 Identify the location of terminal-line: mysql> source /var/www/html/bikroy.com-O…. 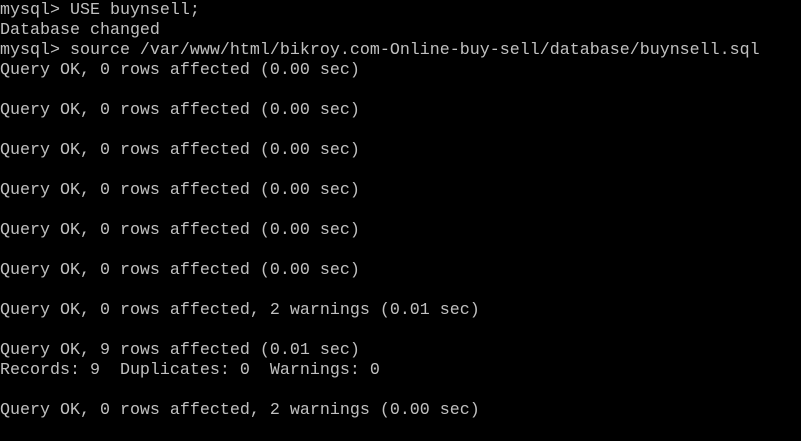
(380, 50).